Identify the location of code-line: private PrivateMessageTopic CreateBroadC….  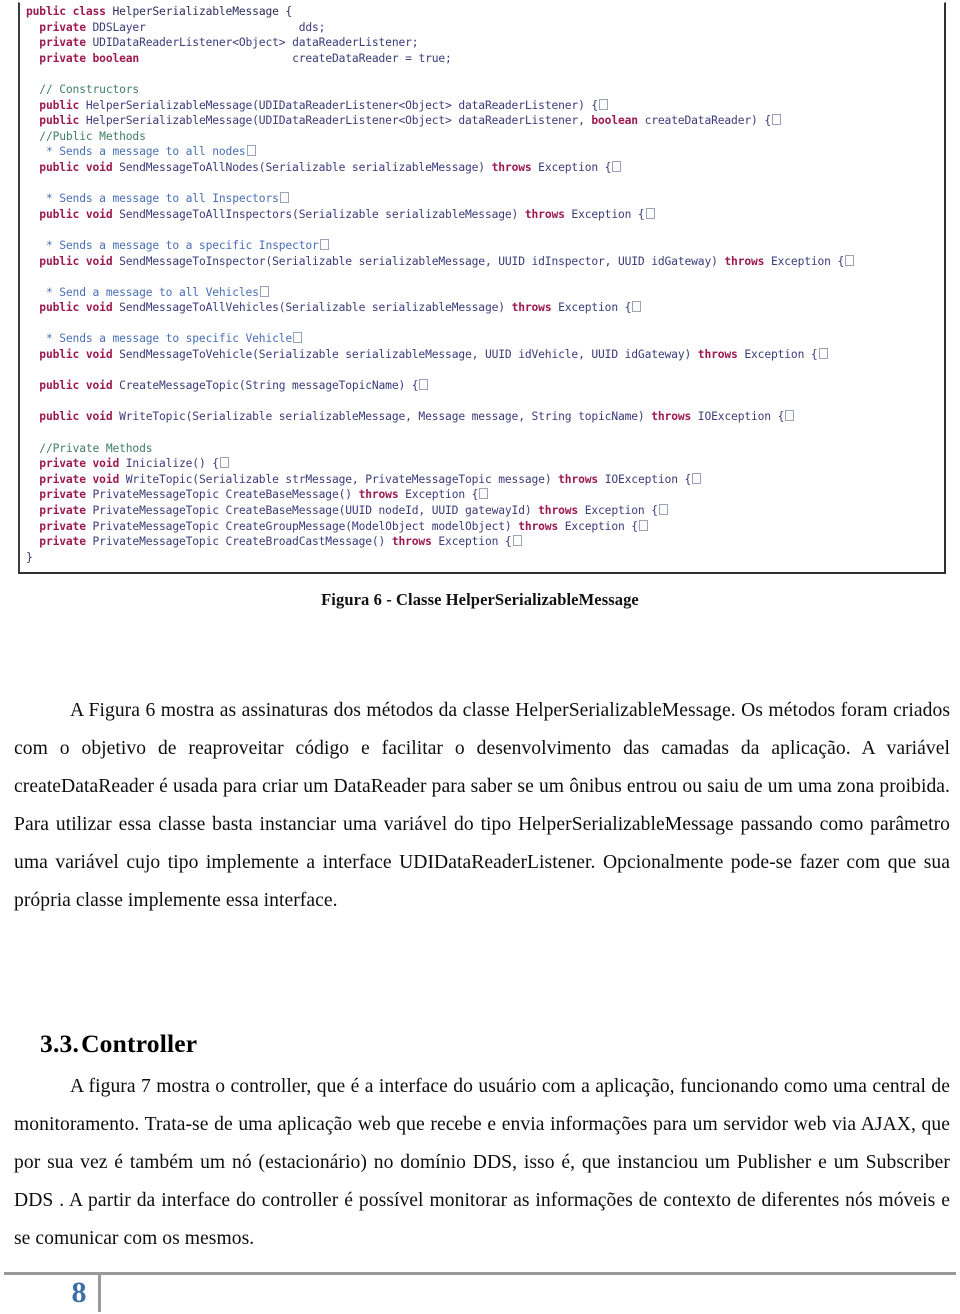
(484, 542).